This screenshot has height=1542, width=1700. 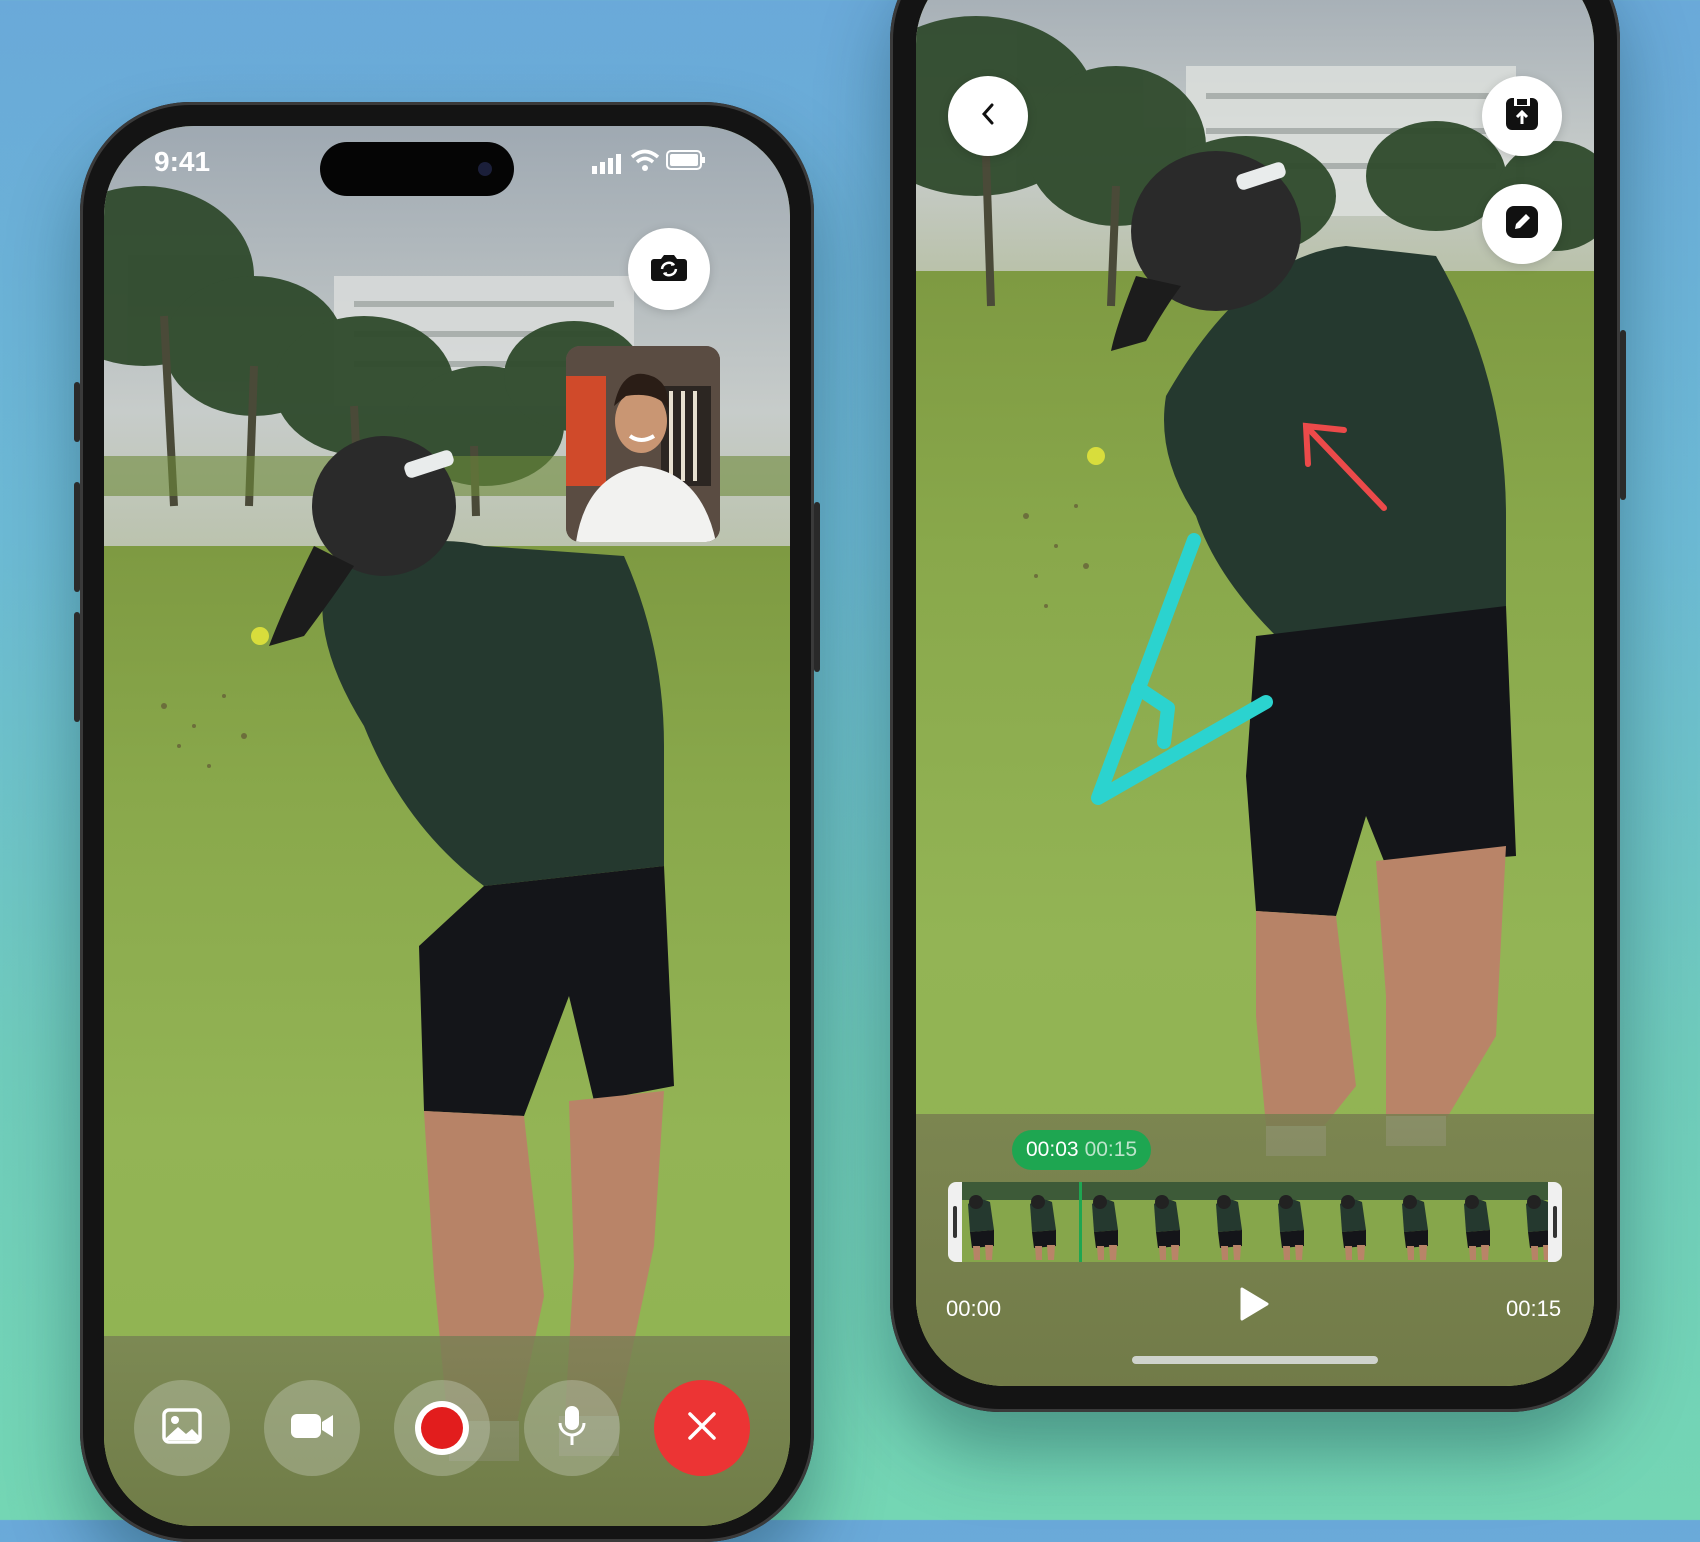 I want to click on video-camera-icon, so click(x=312, y=1428).